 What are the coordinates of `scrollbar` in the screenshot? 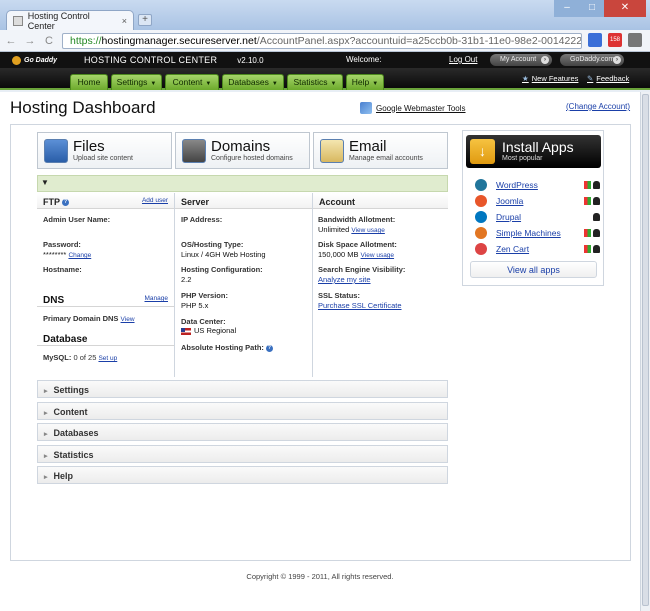 It's located at (645, 351).